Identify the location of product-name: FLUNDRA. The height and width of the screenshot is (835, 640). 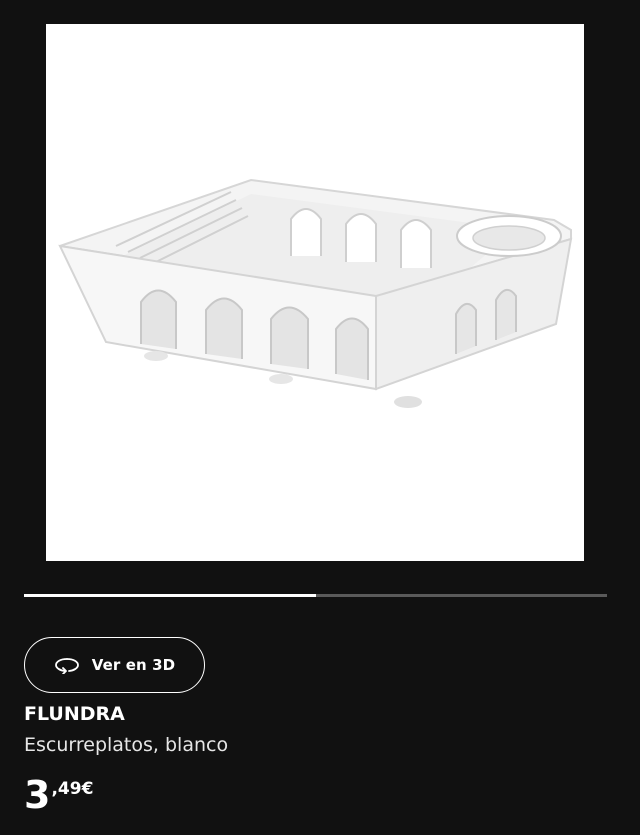
(74, 714).